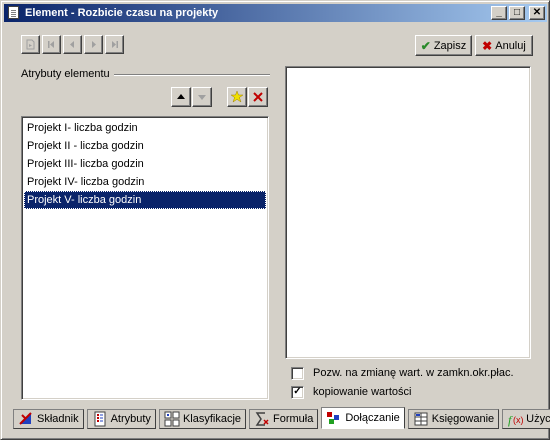 This screenshot has width=550, height=440. I want to click on copy-values-option: ✓ kopiowanie wartości, so click(351, 392).